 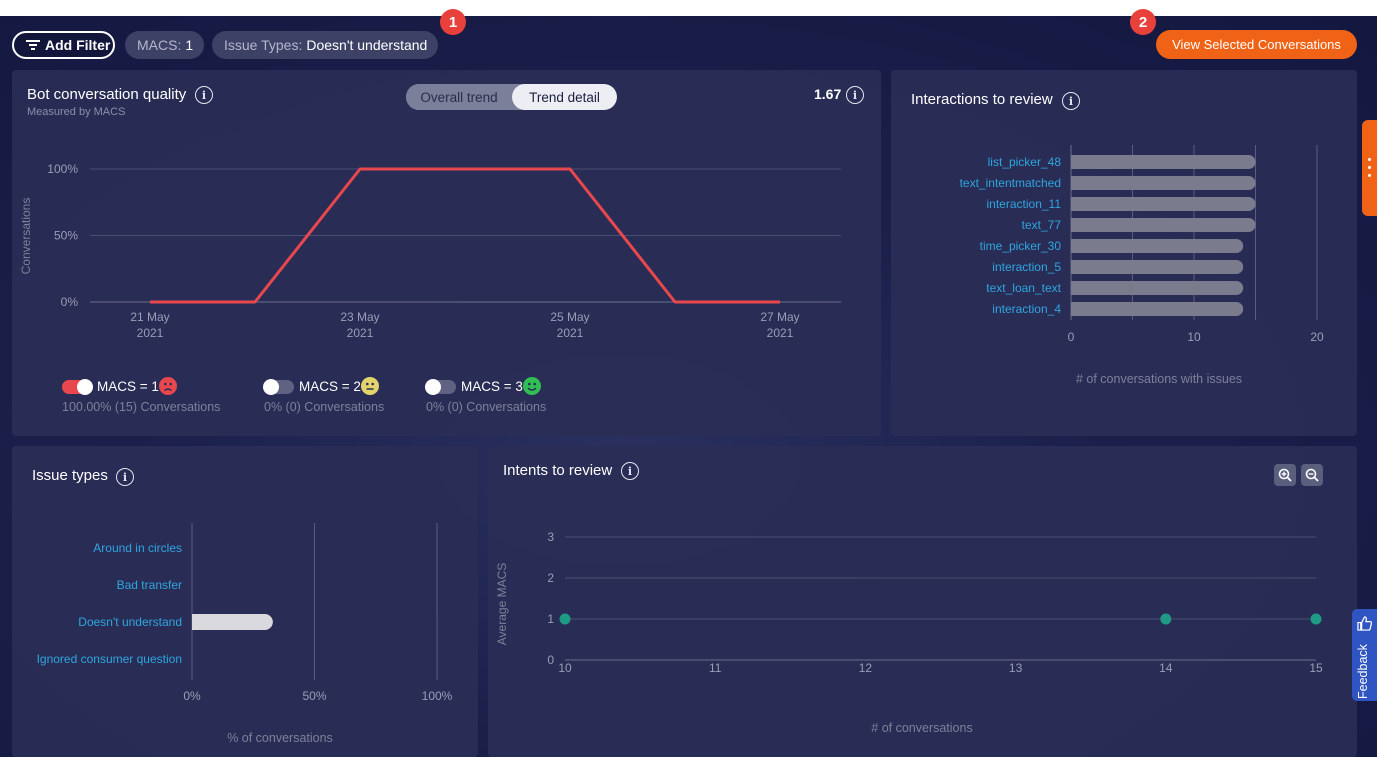 I want to click on x-tick-label: 12, so click(x=866, y=668).